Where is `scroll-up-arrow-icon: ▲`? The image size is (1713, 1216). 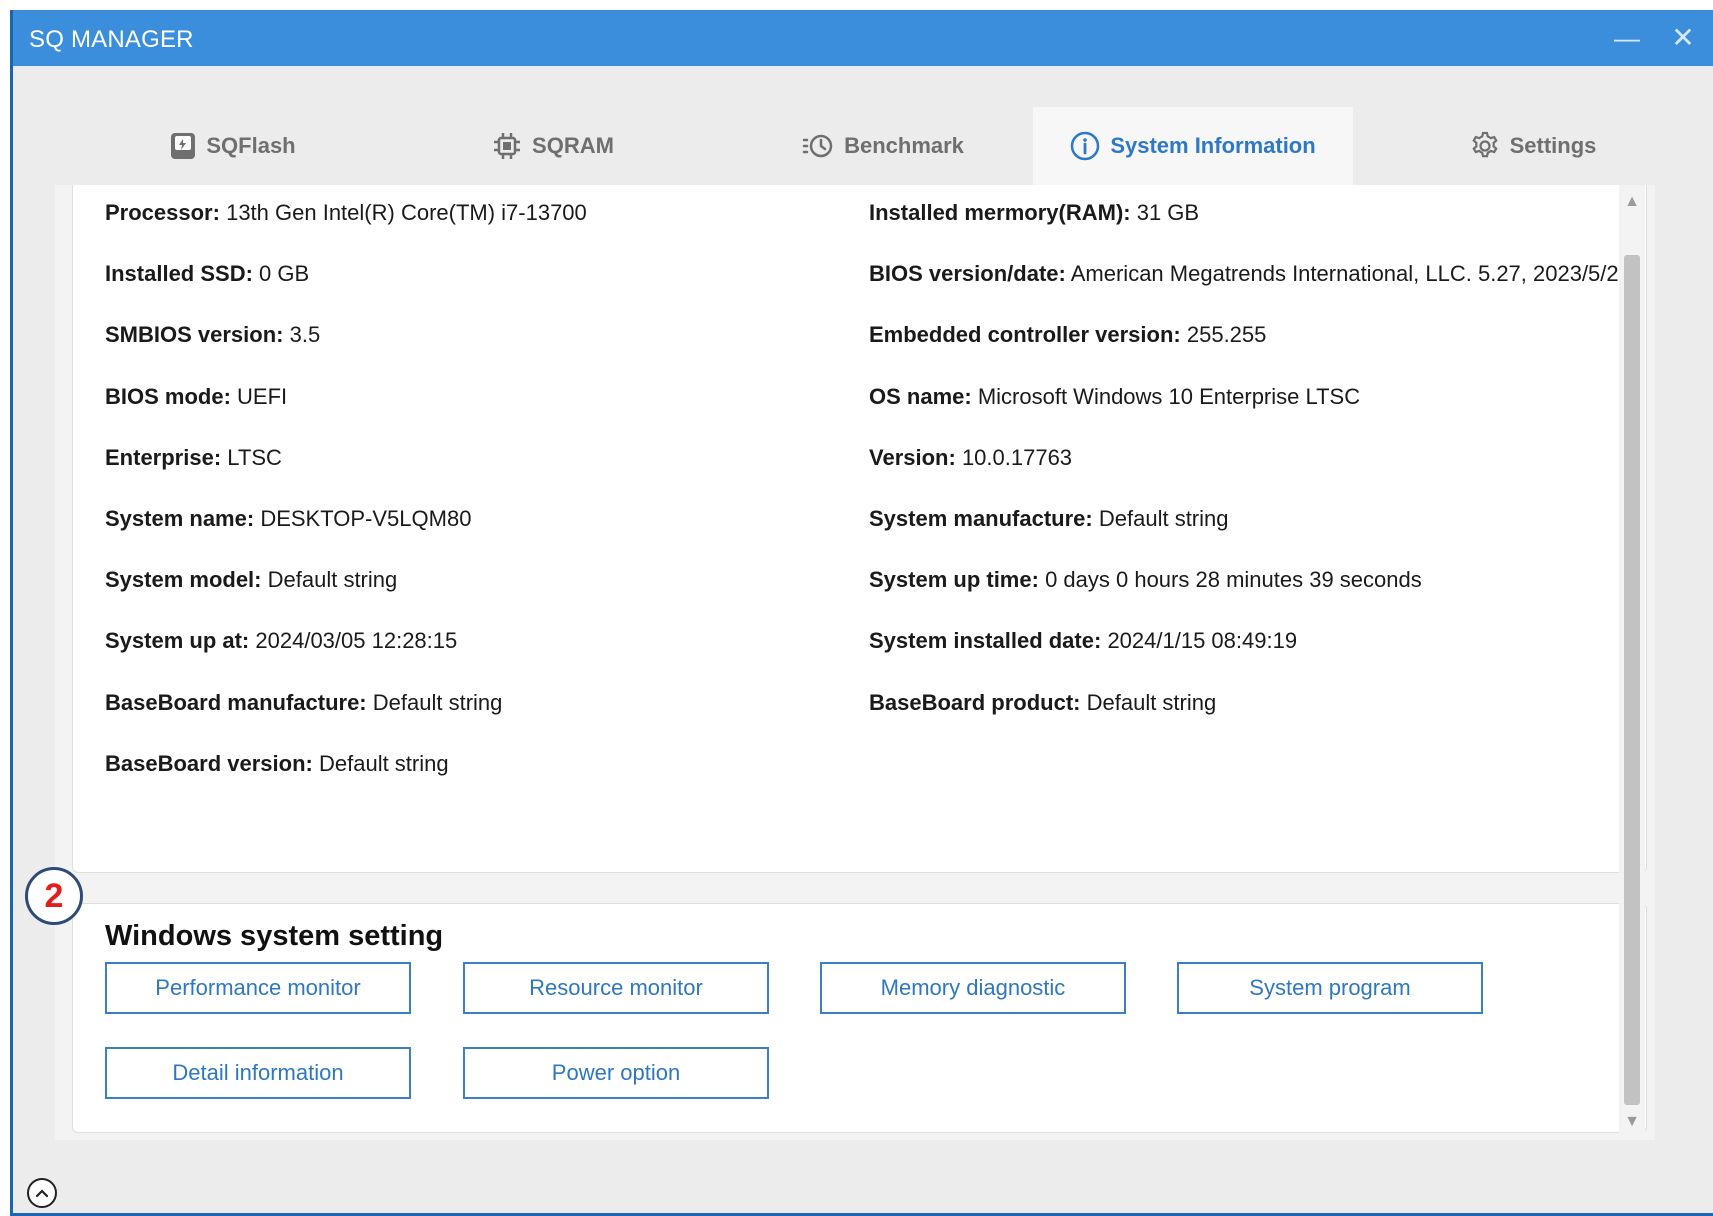
scroll-up-arrow-icon: ▲ is located at coordinates (1632, 203).